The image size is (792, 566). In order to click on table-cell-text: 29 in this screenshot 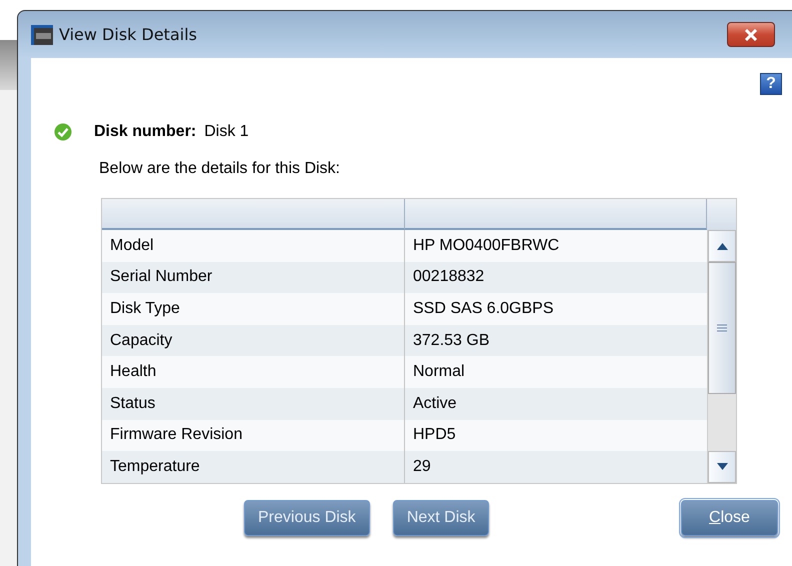, I will do `click(421, 466)`.